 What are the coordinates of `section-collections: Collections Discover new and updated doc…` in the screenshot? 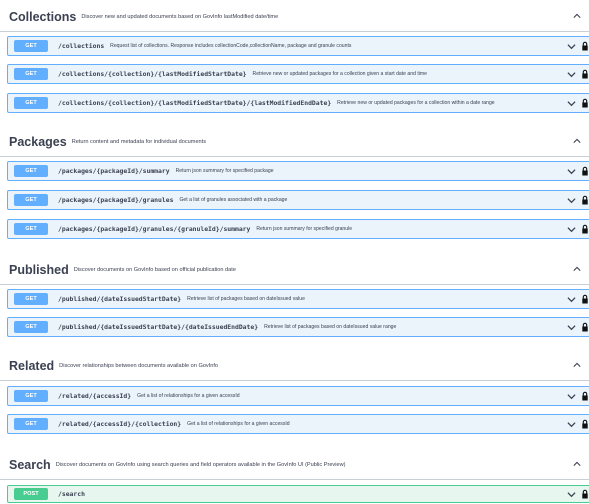 It's located at (294, 17).